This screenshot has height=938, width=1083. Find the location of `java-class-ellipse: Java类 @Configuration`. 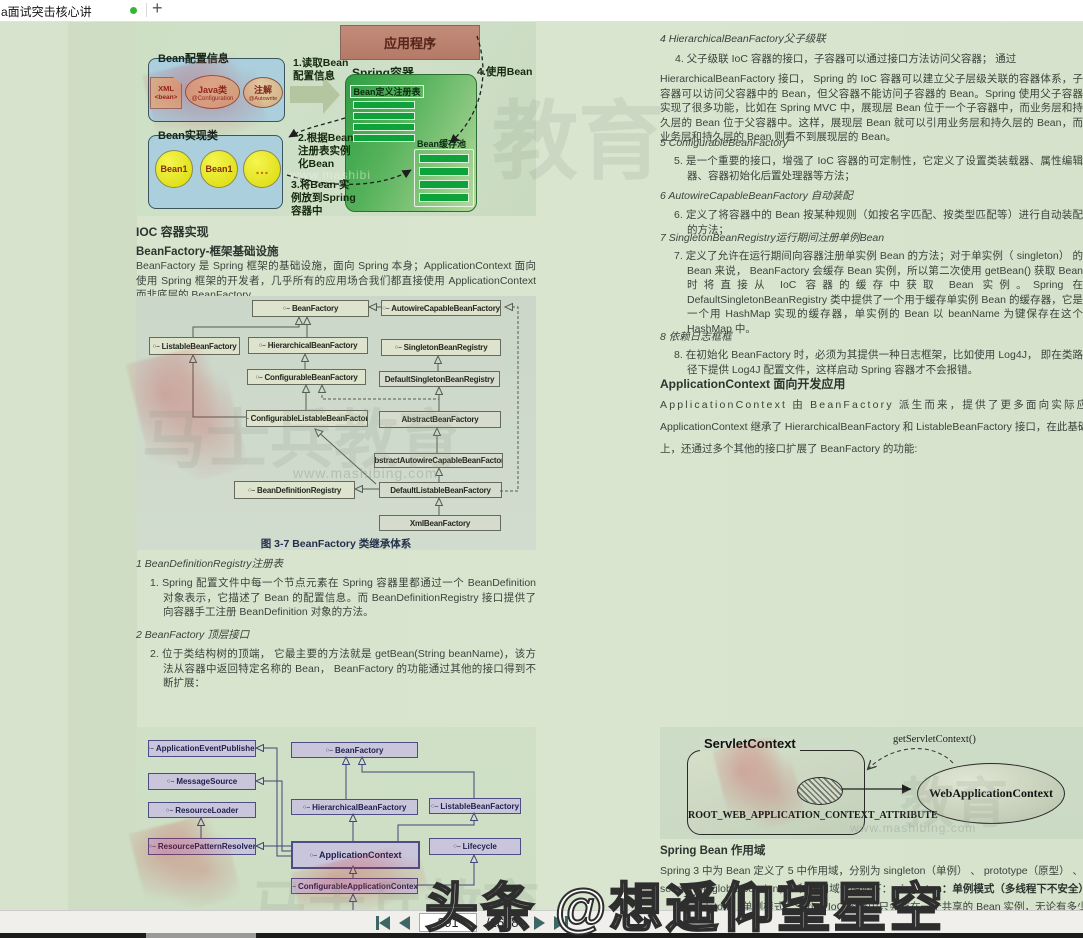

java-class-ellipse: Java类 @Configuration is located at coordinates (212, 92).